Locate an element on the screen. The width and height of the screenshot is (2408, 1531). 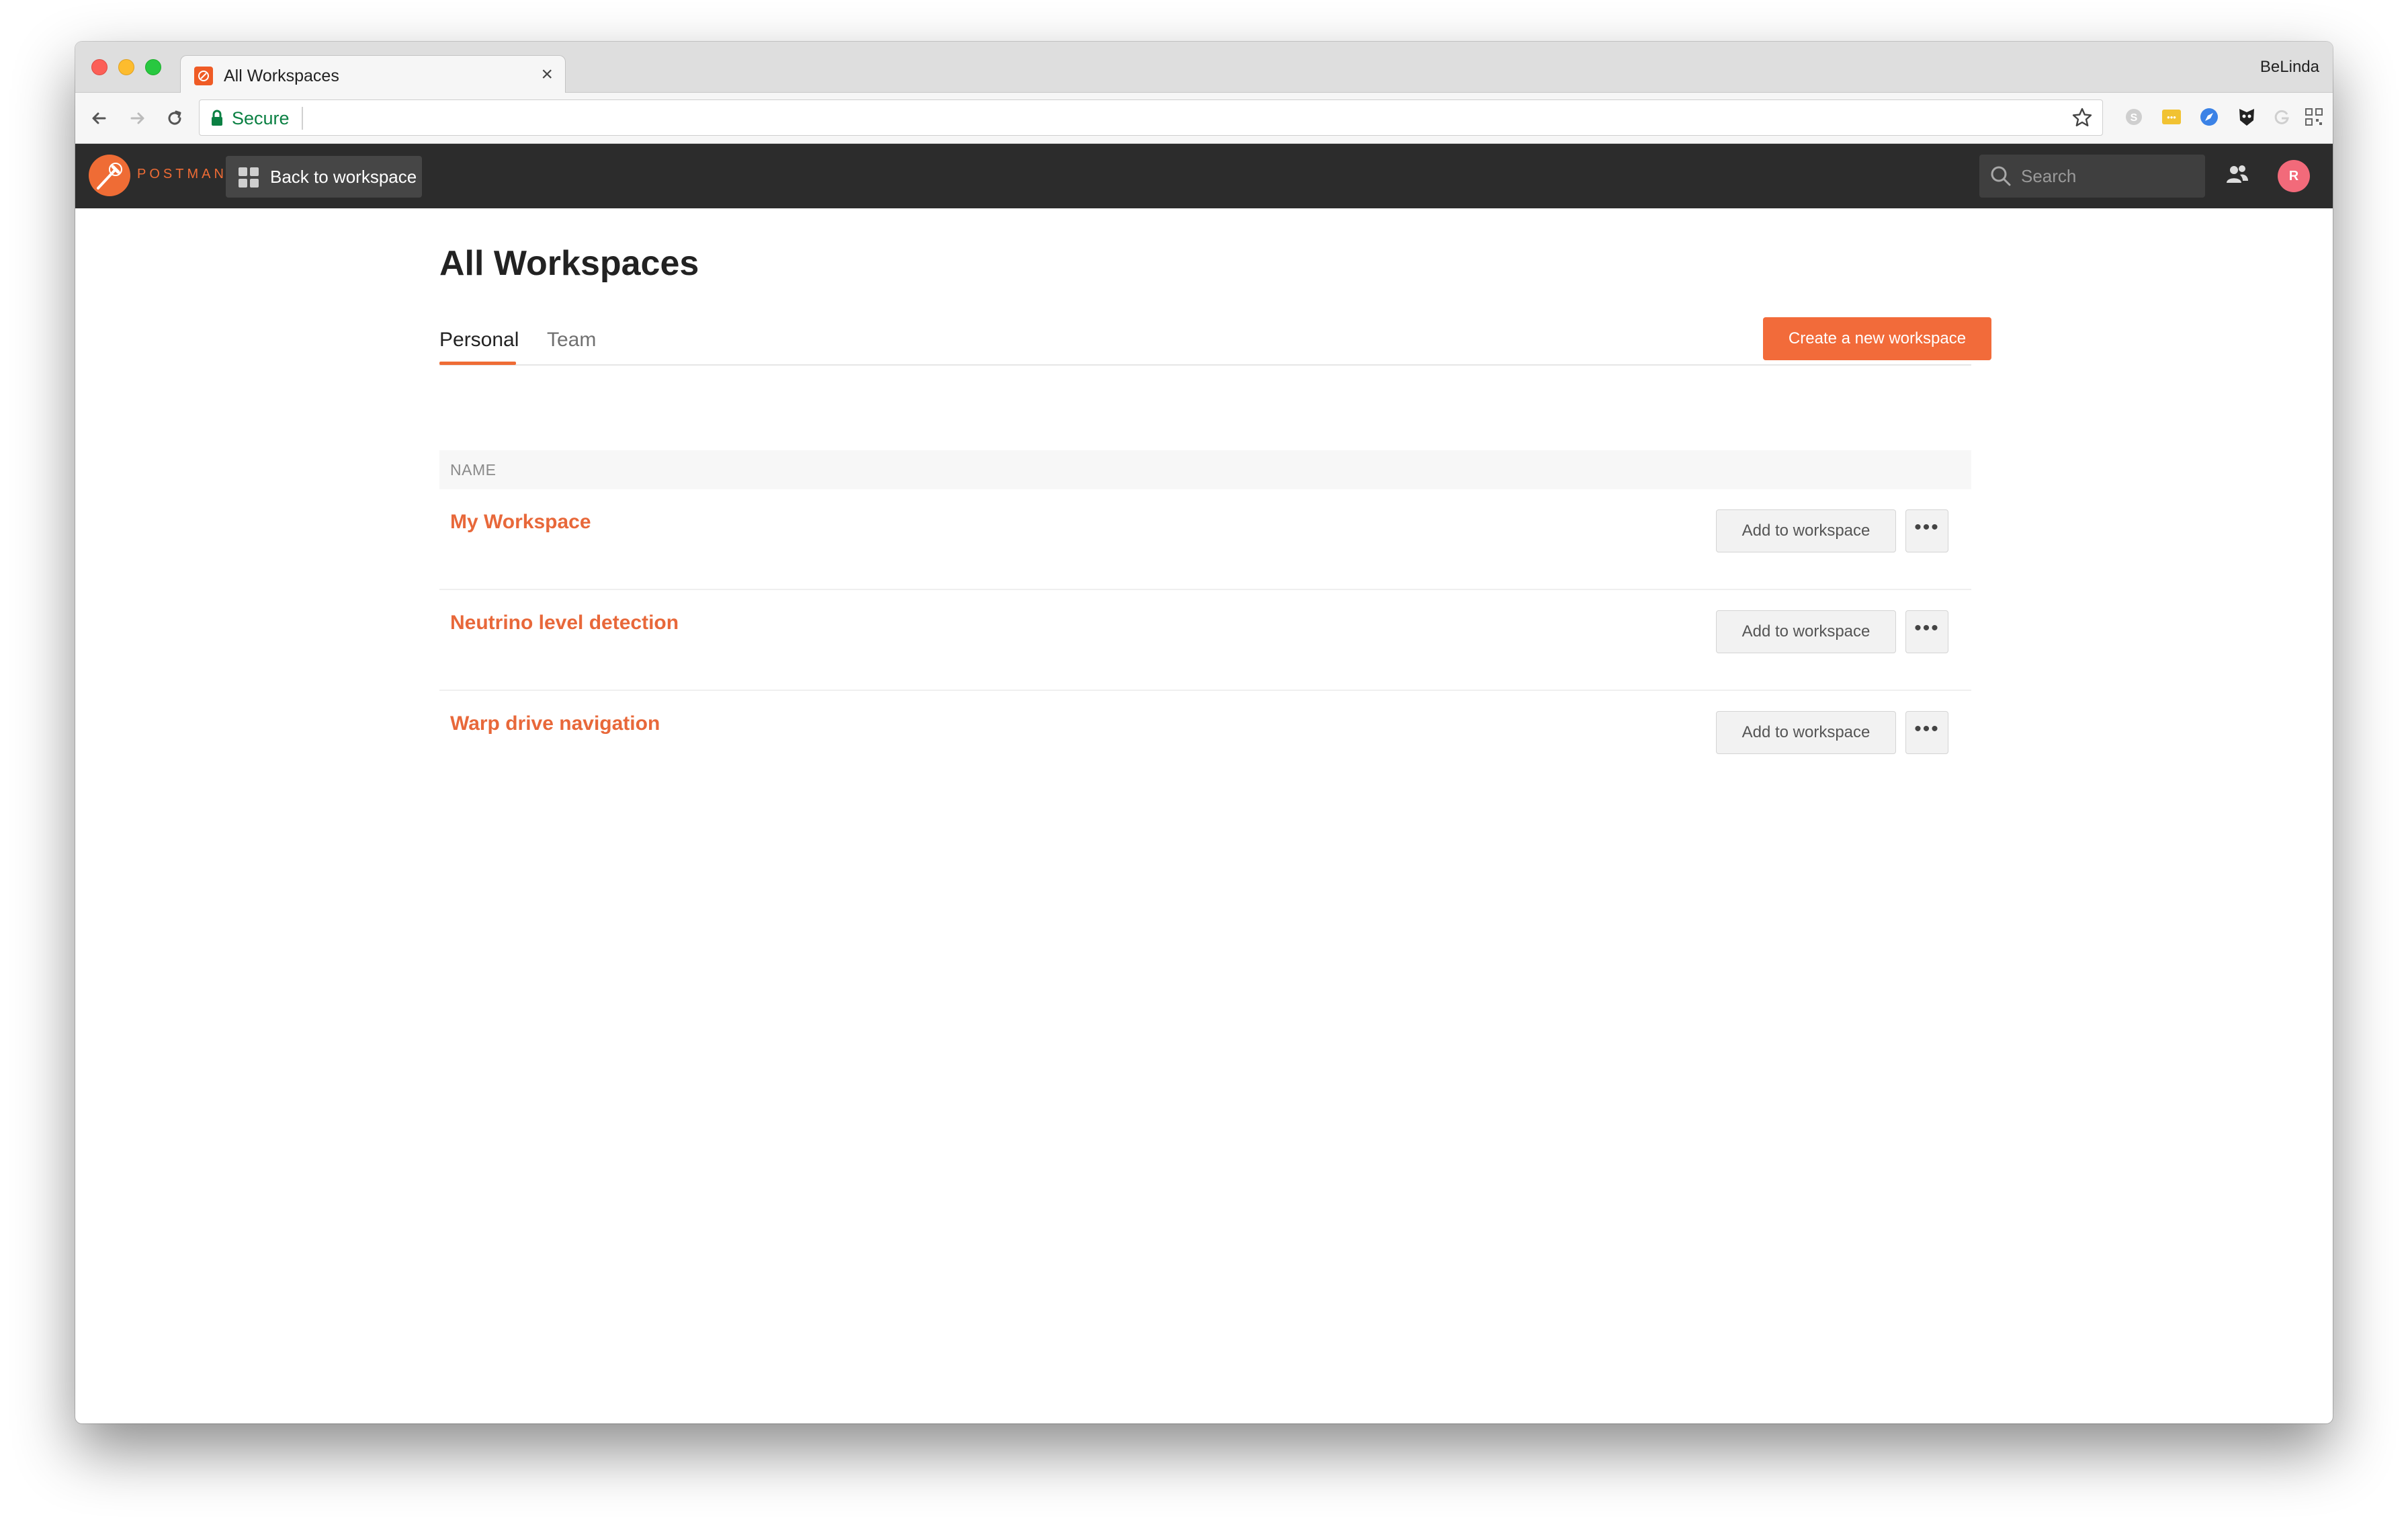
password-extension-icon: ••• is located at coordinates (2171, 117).